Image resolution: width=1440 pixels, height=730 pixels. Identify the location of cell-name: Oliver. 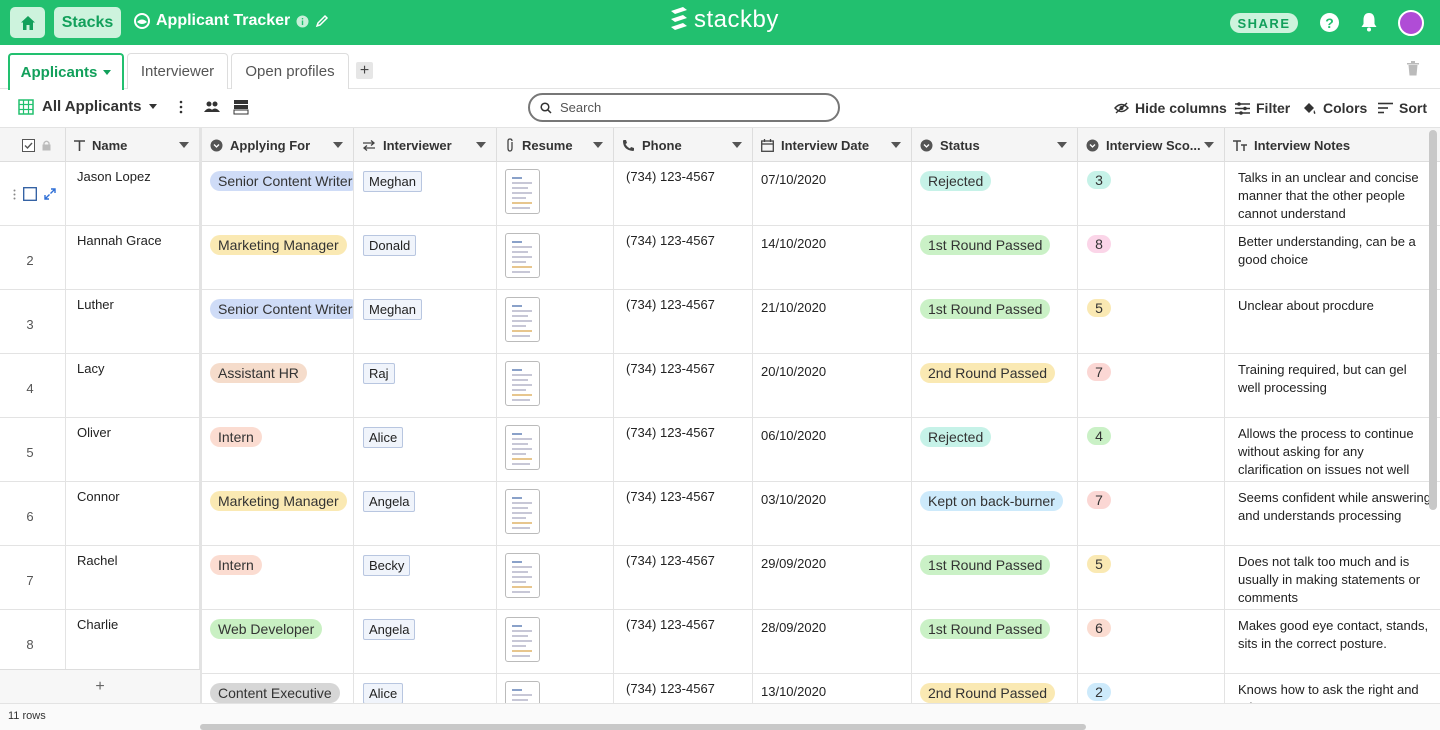
(133, 450).